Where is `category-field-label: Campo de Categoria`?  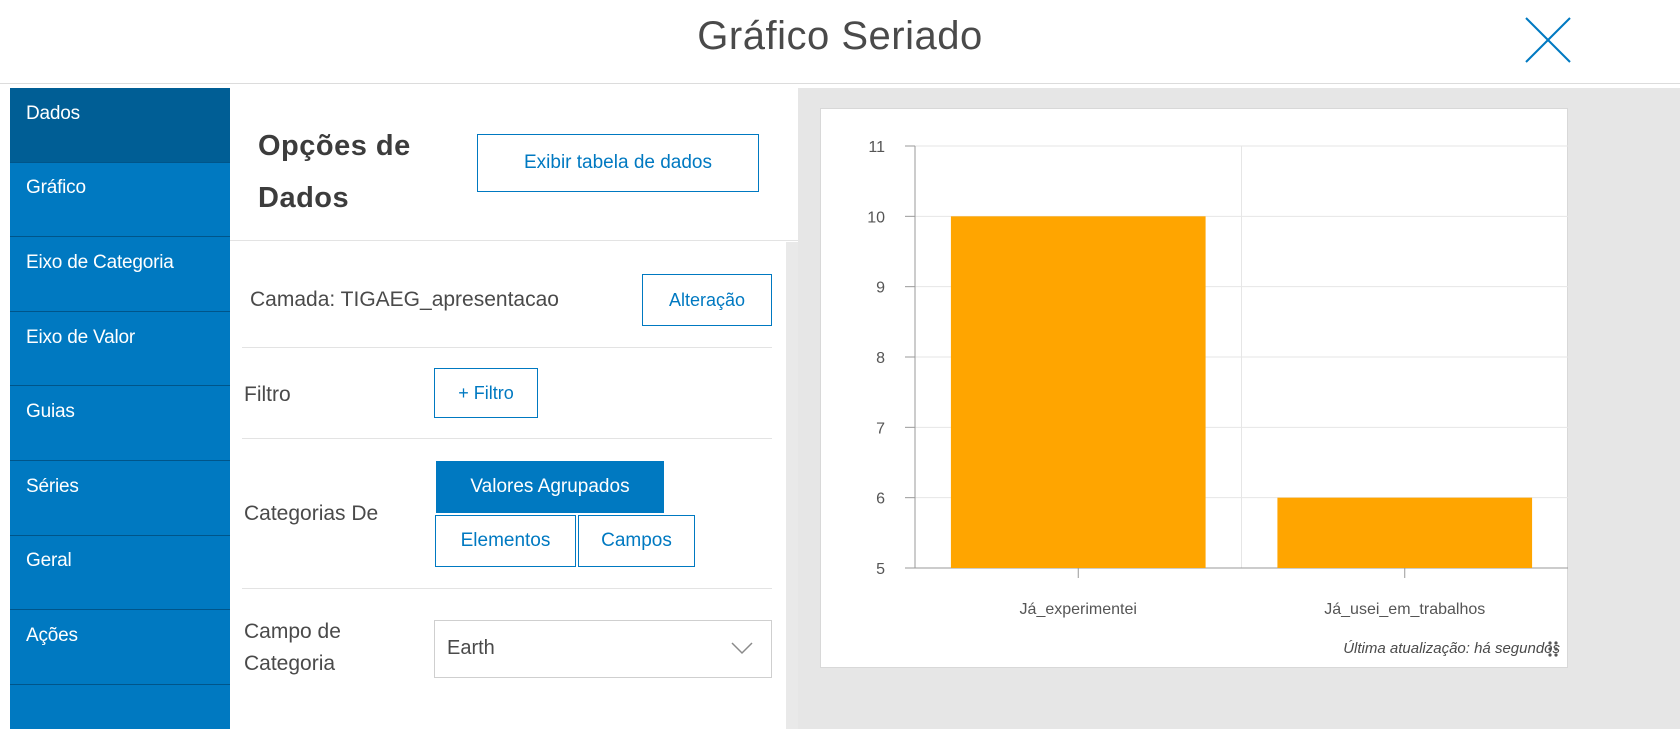 category-field-label: Campo de Categoria is located at coordinates (292, 647).